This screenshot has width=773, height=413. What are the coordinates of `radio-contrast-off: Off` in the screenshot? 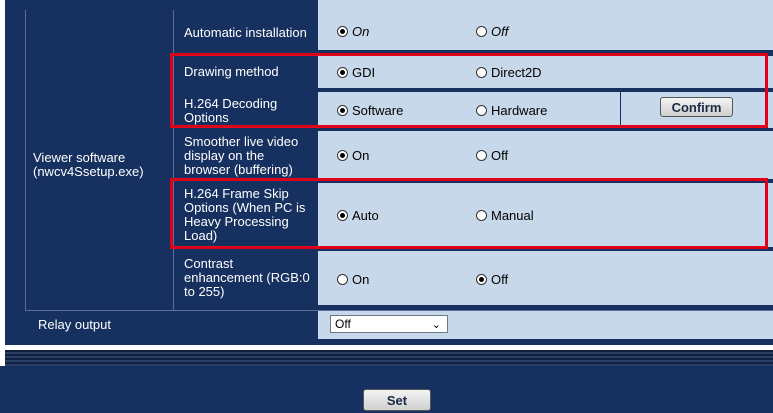 It's located at (492, 279).